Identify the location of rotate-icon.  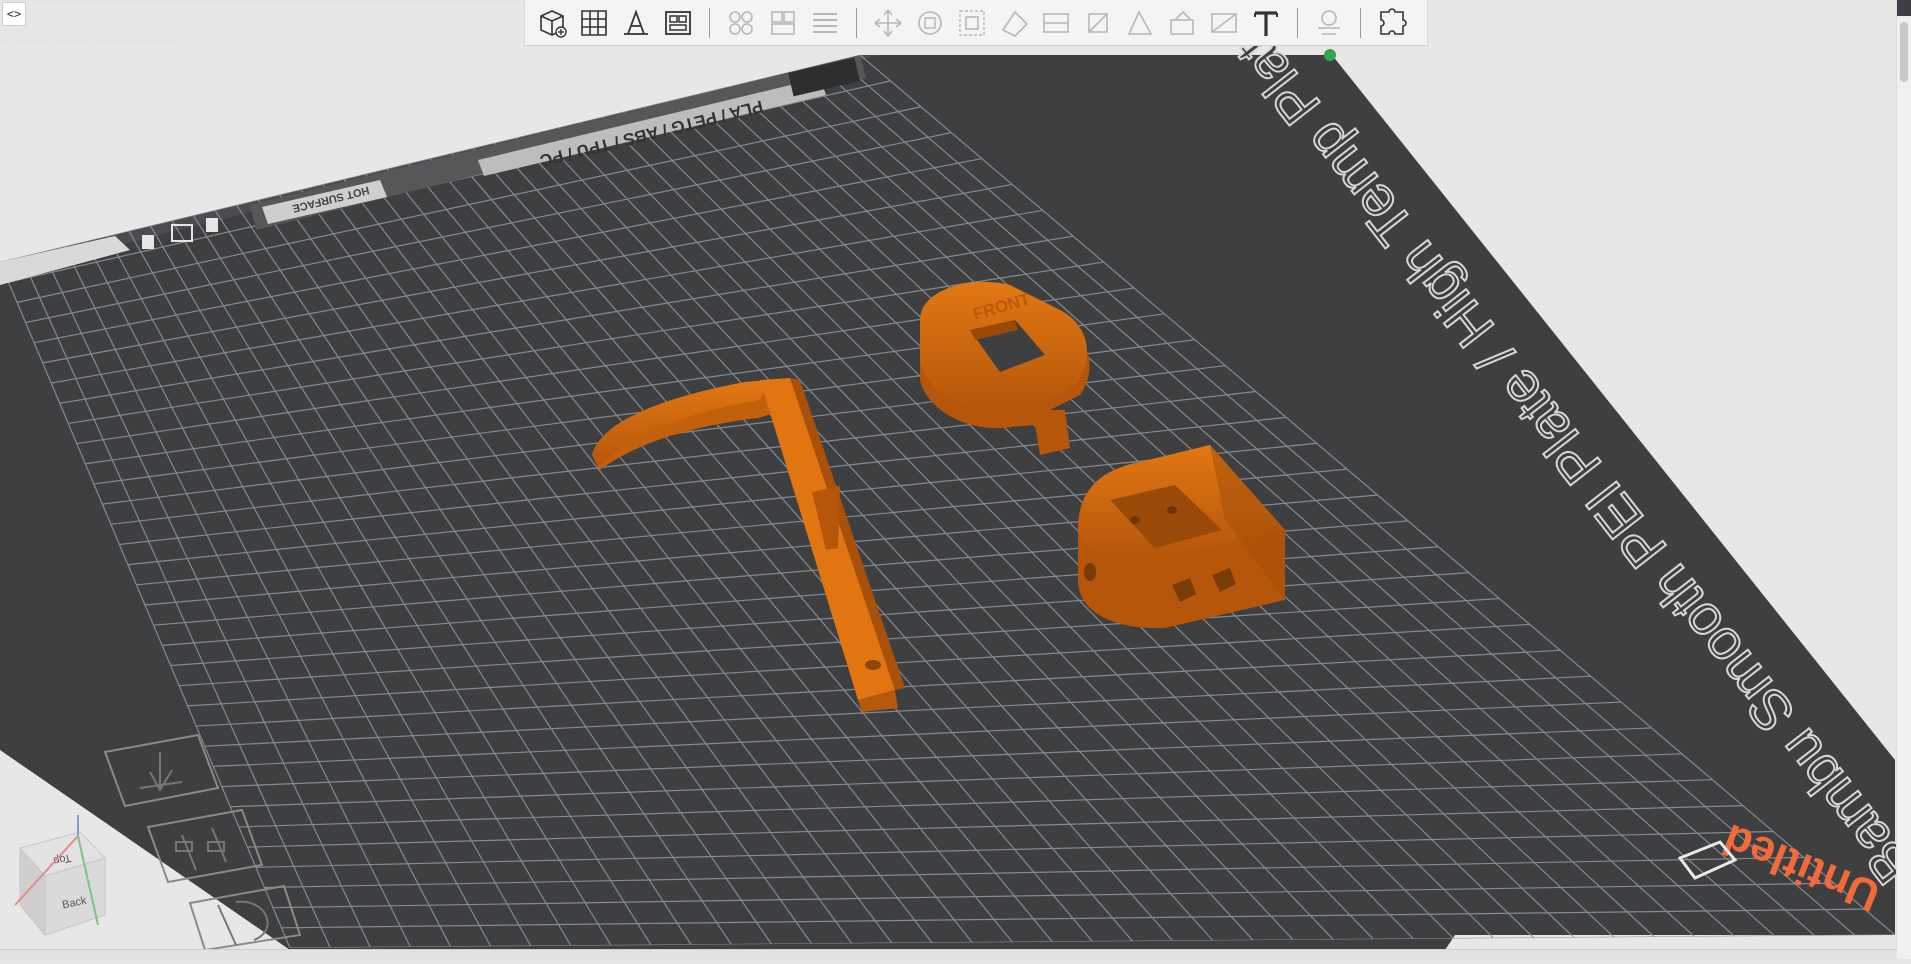
(930, 22).